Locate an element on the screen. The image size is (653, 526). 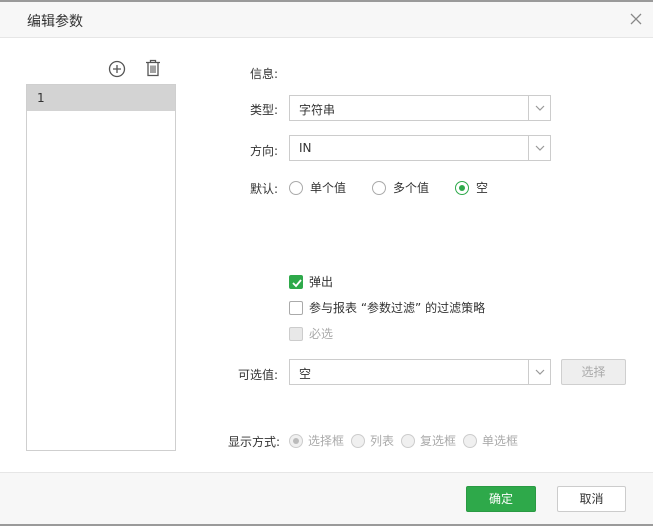
type-select: 字符串 is located at coordinates (420, 108).